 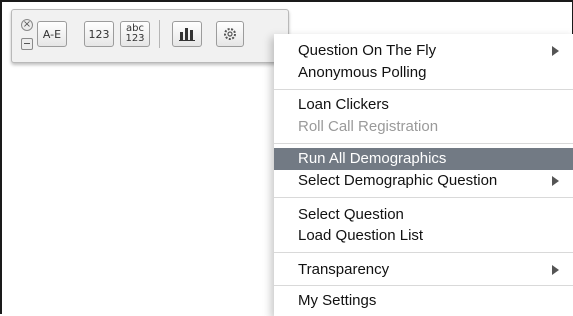 I want to click on gear-icon, so click(x=230, y=34).